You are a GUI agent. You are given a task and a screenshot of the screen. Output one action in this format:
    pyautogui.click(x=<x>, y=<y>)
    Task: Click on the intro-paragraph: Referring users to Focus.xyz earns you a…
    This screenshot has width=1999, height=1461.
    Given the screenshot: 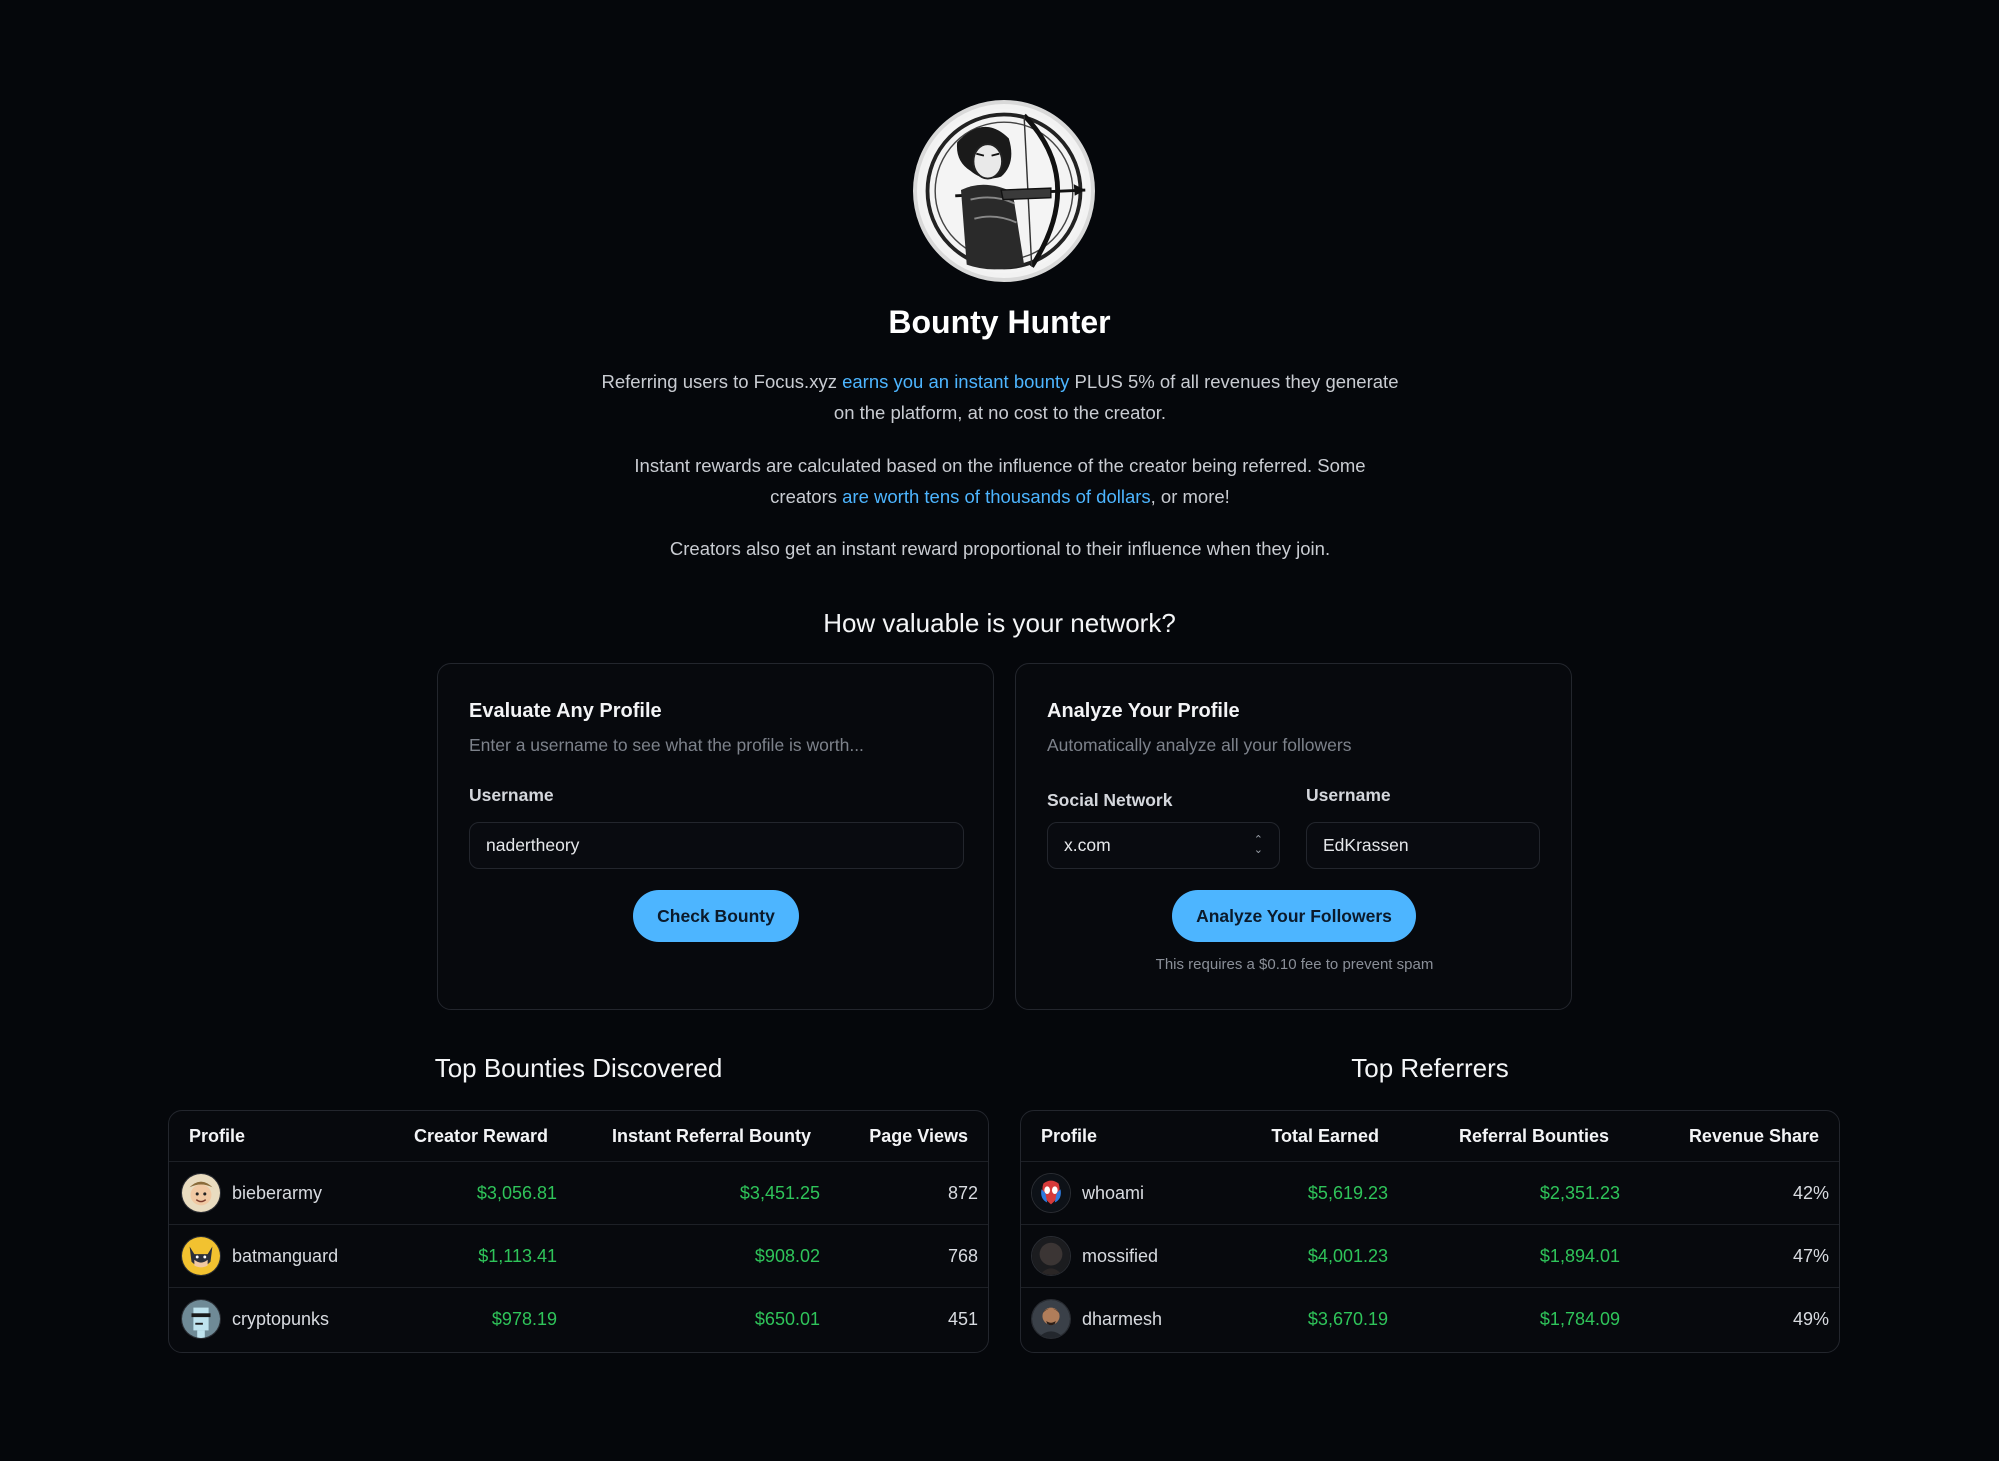 What is the action you would take?
    pyautogui.click(x=1000, y=397)
    